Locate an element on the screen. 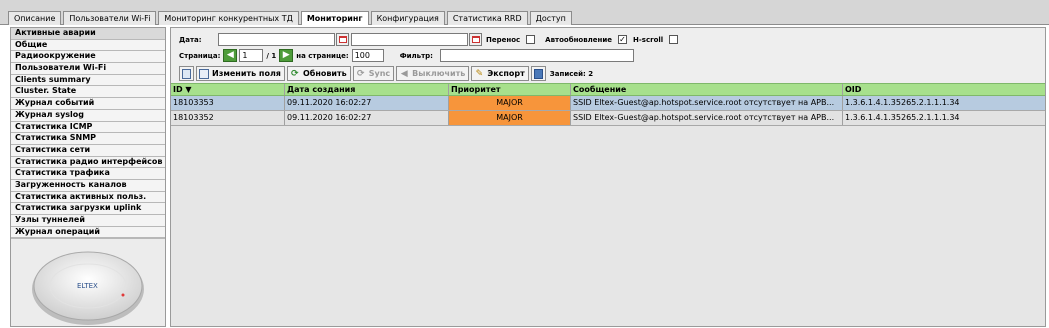 Image resolution: width=1049 pixels, height=328 pixels. sidebar-item-cluster-state: Cluster. State is located at coordinates (88, 92).